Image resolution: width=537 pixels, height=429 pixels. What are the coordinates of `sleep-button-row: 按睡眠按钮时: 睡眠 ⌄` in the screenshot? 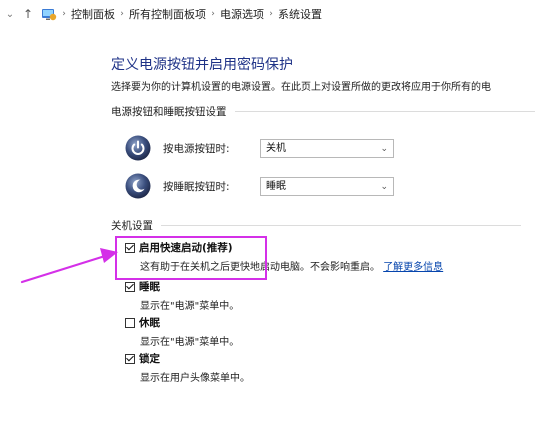 It's located at (259, 186).